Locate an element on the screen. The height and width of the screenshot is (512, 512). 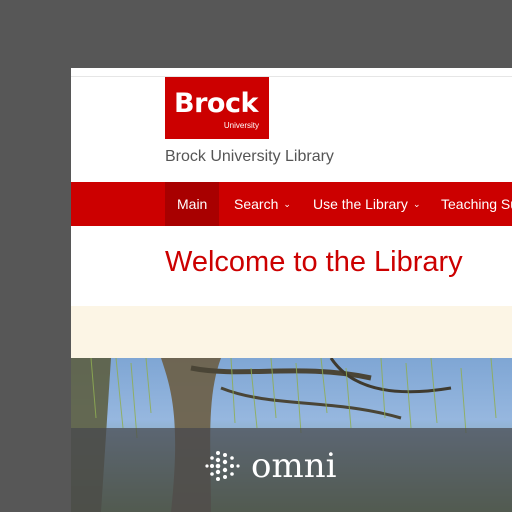
omni-search-panel: omni is located at coordinates (291, 470).